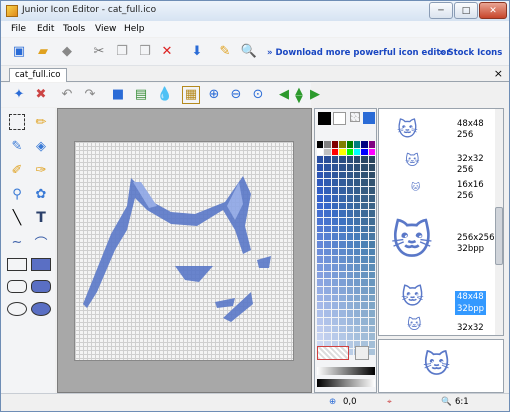  I want to click on minimize-button: ─, so click(441, 10).